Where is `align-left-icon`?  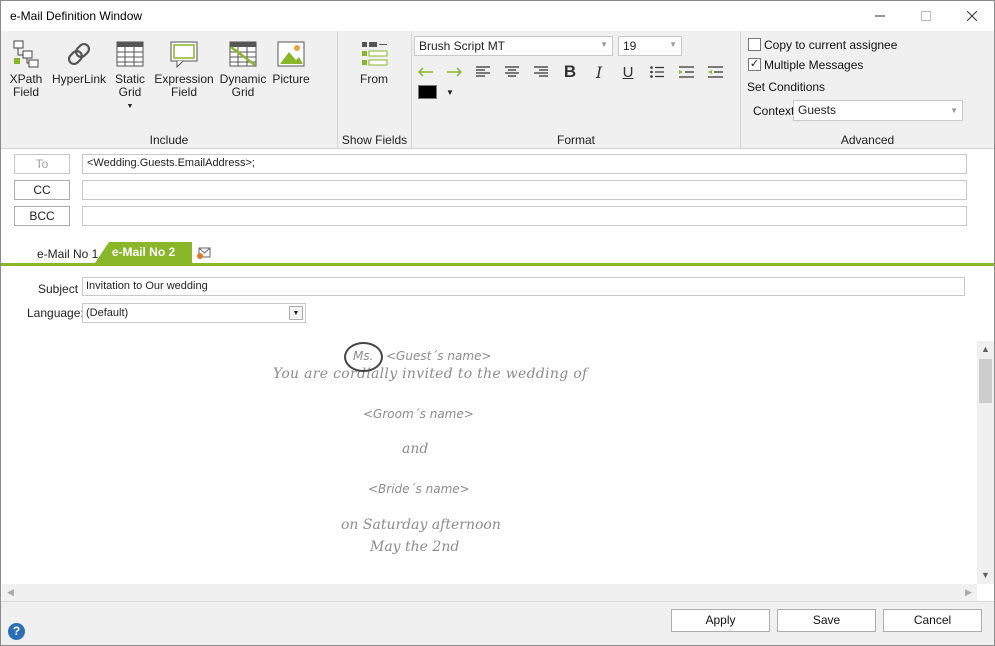
align-left-icon is located at coordinates (483, 71).